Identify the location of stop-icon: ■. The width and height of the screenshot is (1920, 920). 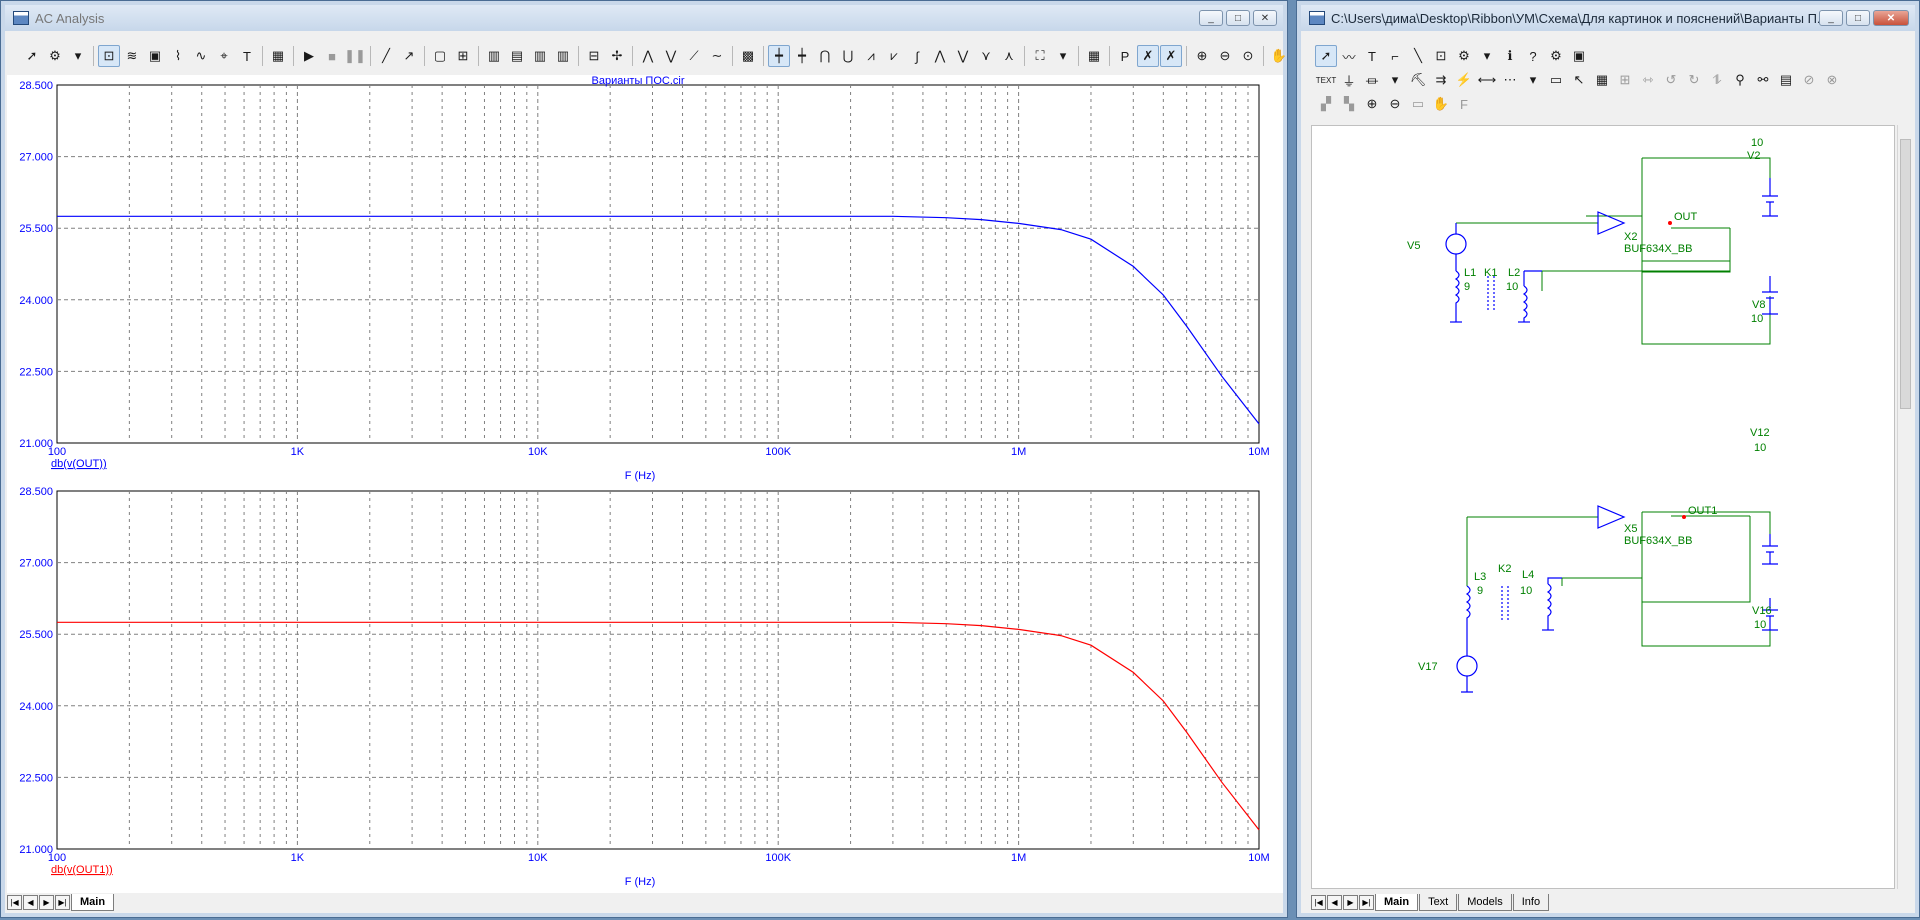
(332, 56).